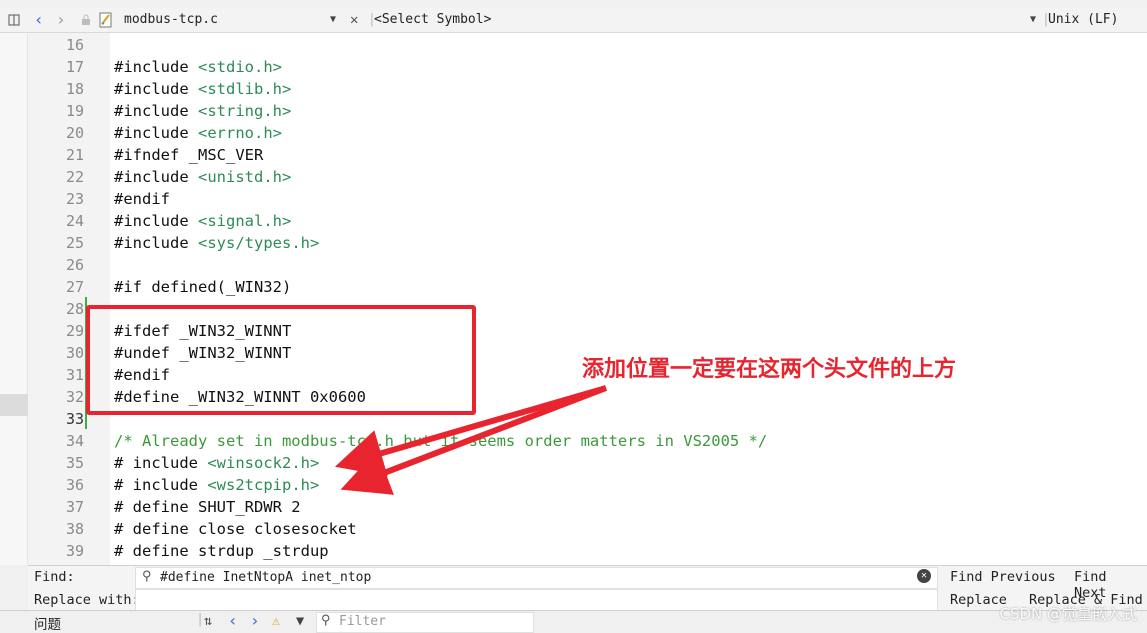 This screenshot has height=633, width=1147. I want to click on code-line: #include <string.h>, so click(202, 111).